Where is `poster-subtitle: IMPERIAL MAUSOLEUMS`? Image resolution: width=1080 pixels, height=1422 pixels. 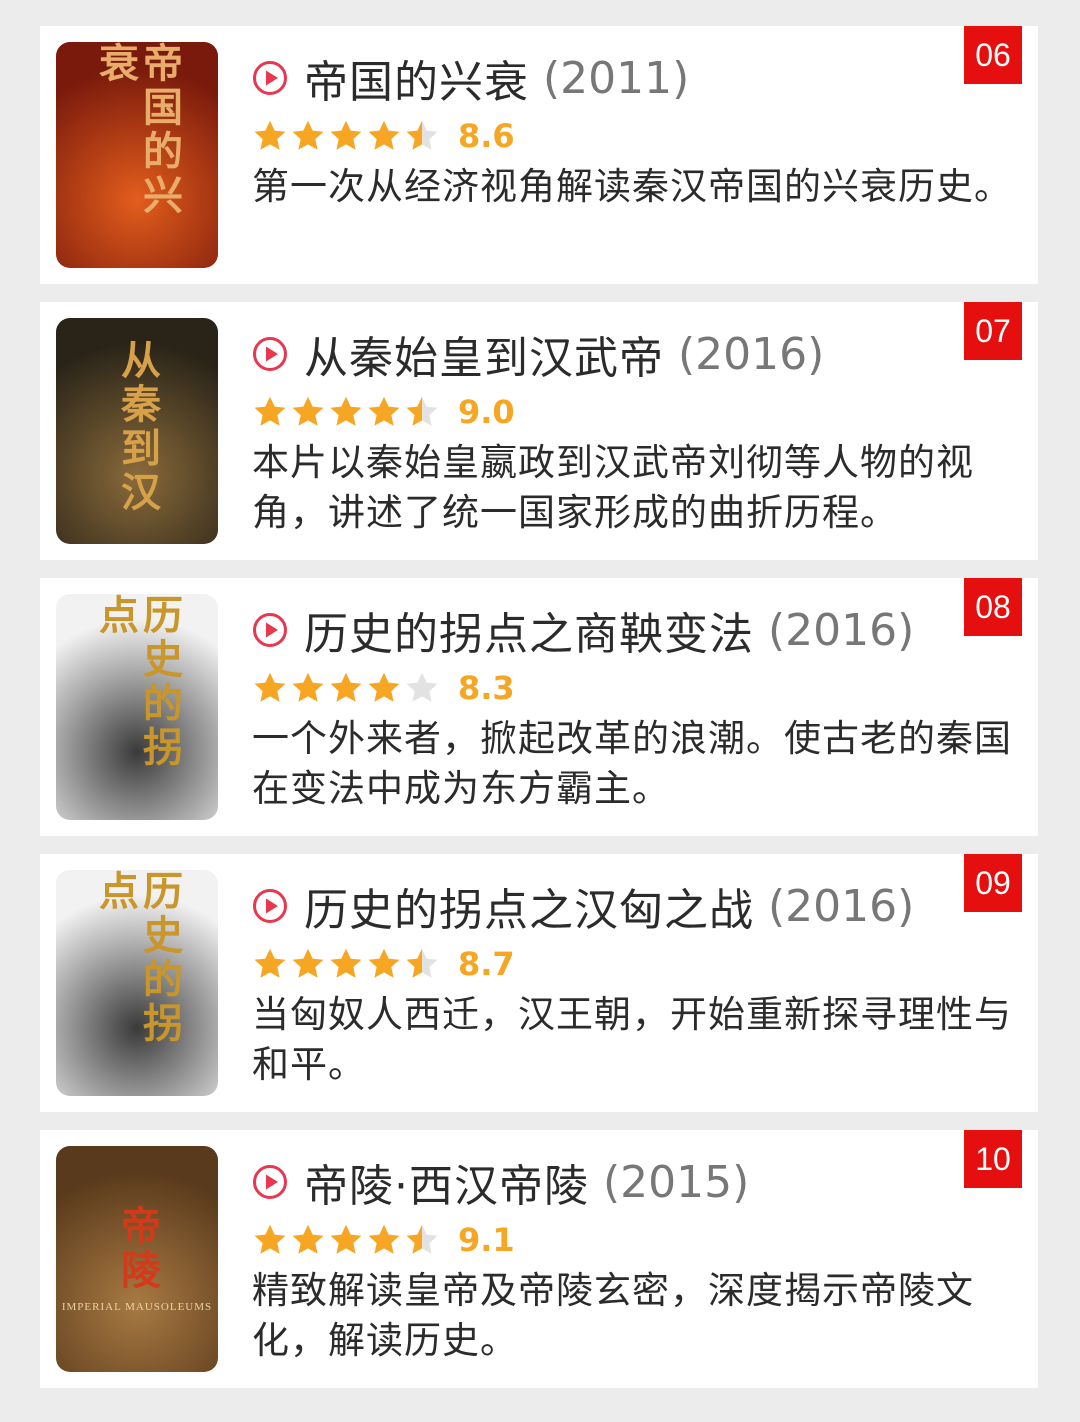 poster-subtitle: IMPERIAL MAUSOLEUMS is located at coordinates (137, 1307).